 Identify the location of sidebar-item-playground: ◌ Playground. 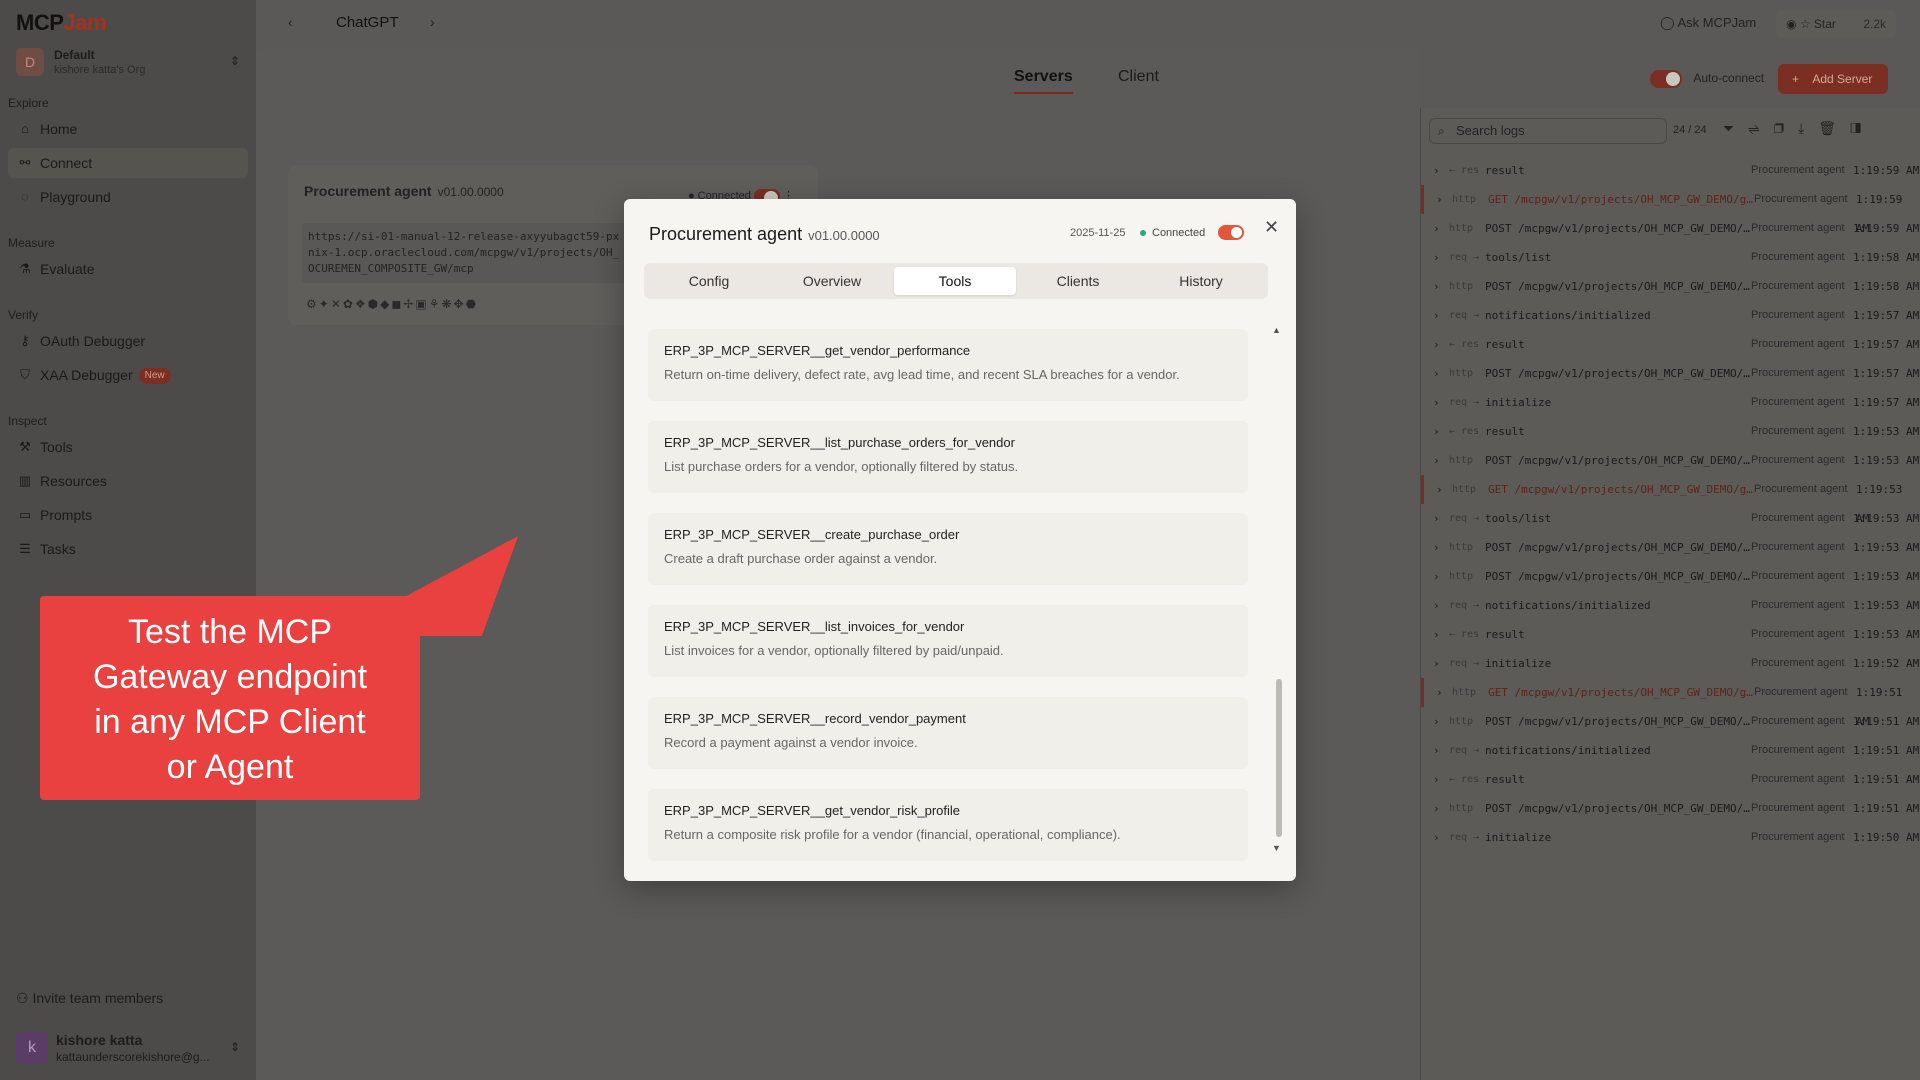
(128, 197).